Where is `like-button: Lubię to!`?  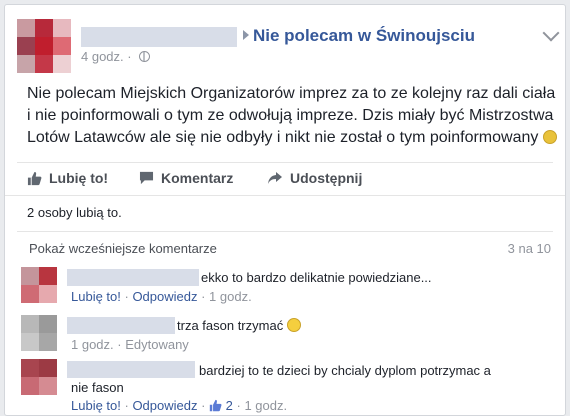 like-button: Lubię to! is located at coordinates (67, 178).